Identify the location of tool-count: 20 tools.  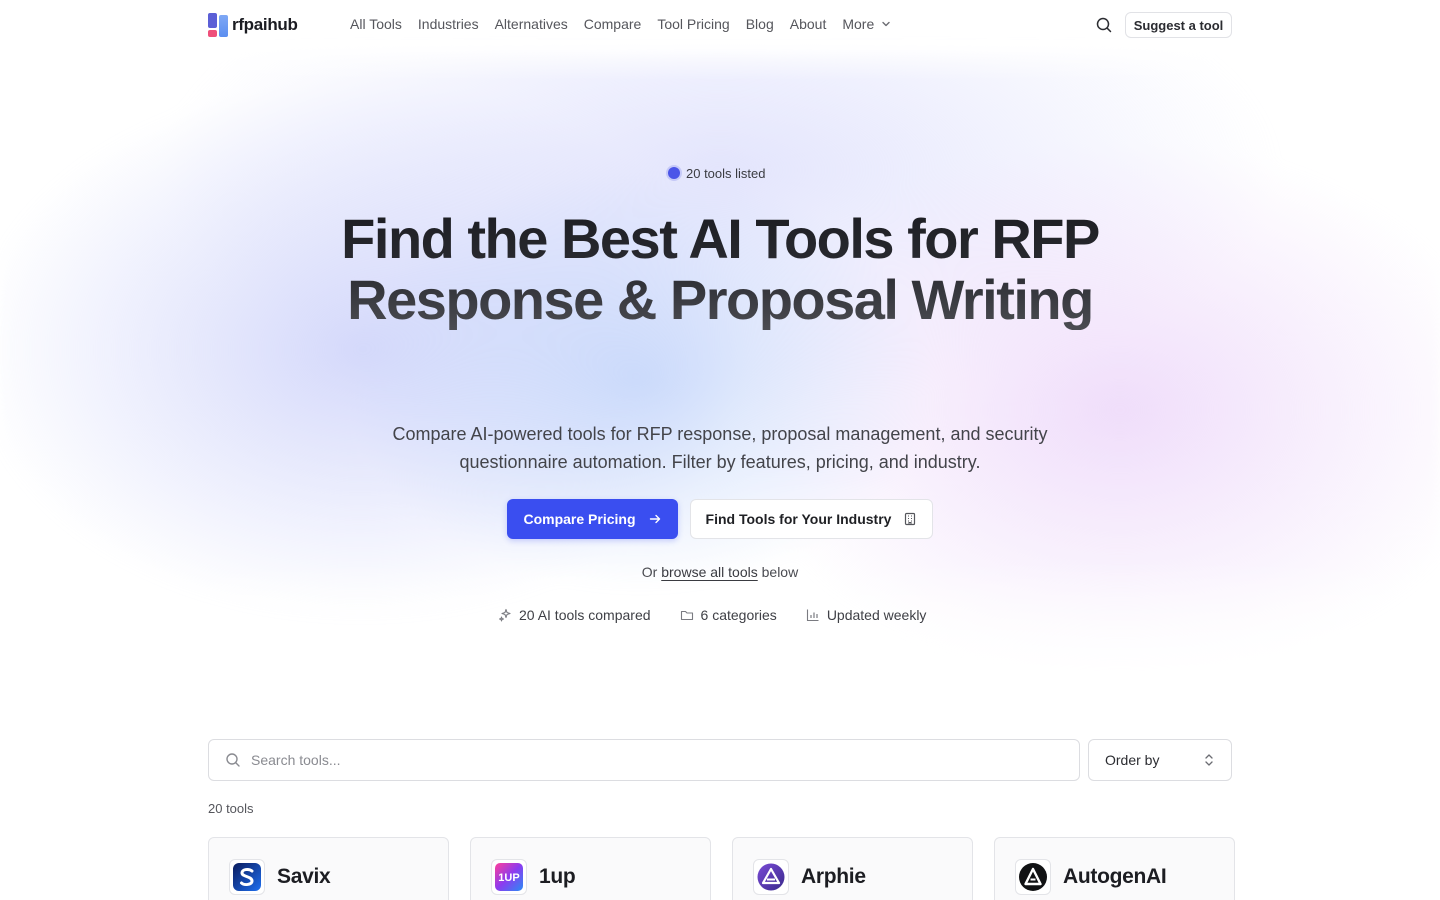
(231, 808).